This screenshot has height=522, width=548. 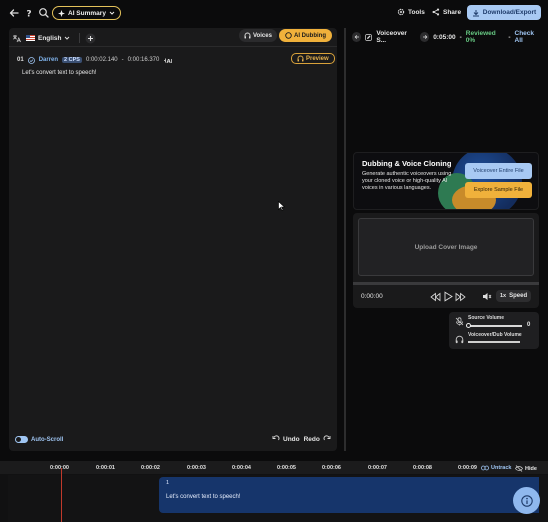 I want to click on ai-summary-button: AI Summary, so click(x=86, y=13).